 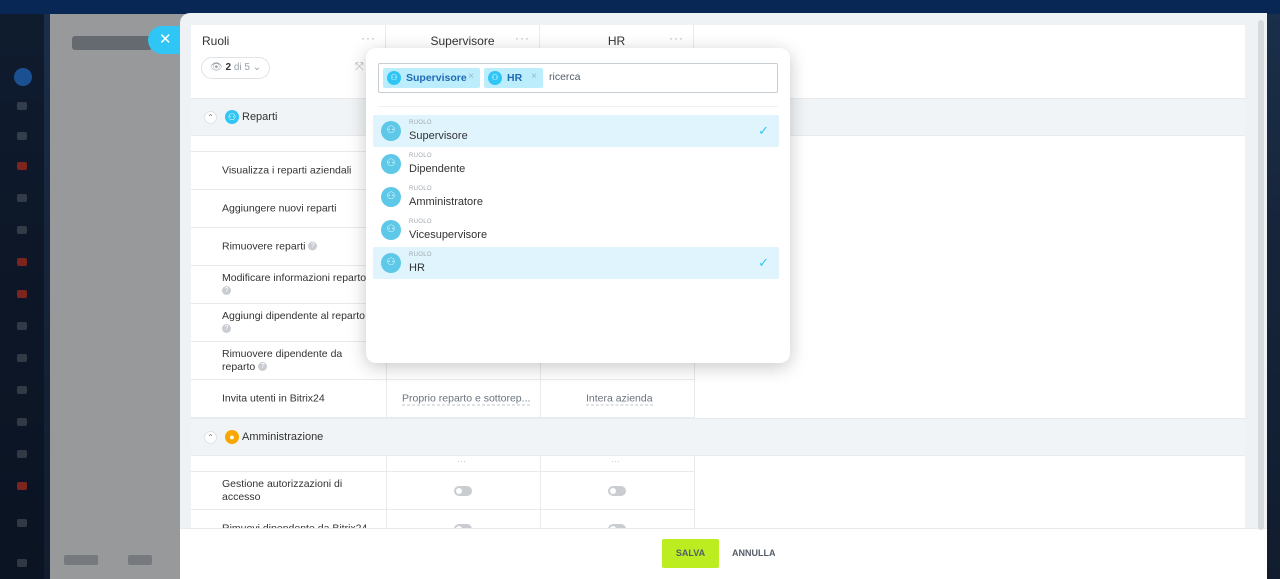 What do you see at coordinates (294, 283) in the screenshot?
I see `permission-label: Modificare informazioni reparto?` at bounding box center [294, 283].